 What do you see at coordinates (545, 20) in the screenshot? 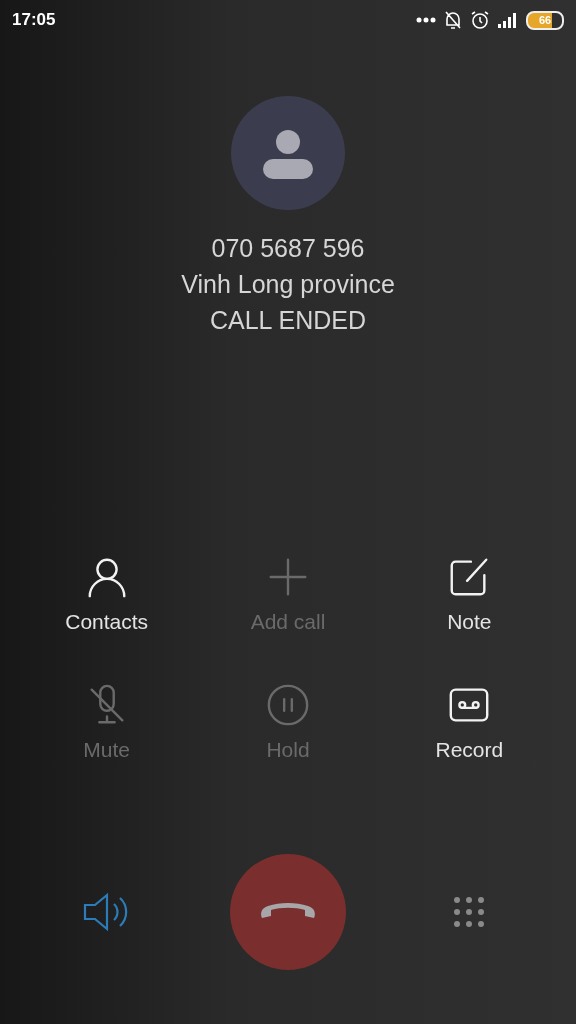
I see `battery-level: 66` at bounding box center [545, 20].